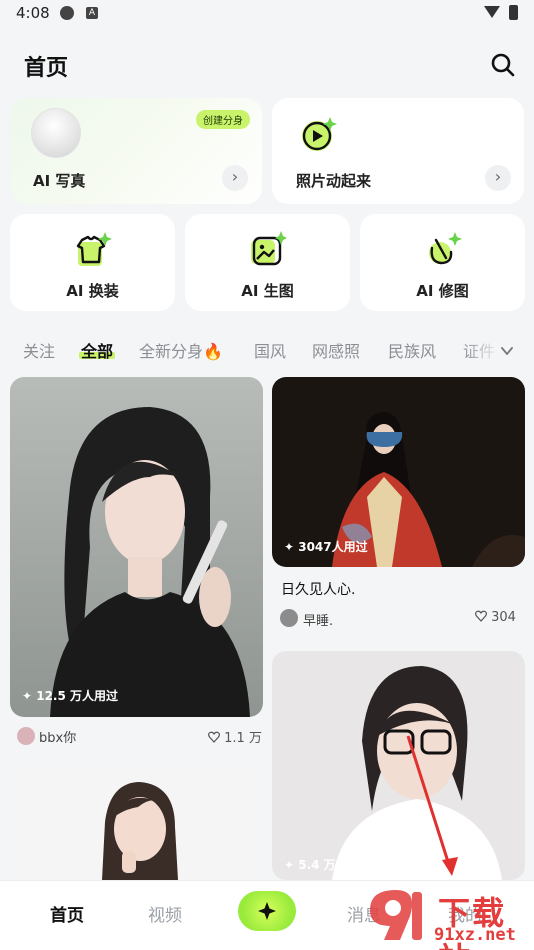 This screenshot has width=534, height=950. I want to click on ai-swap-label: AI 换装, so click(92, 291).